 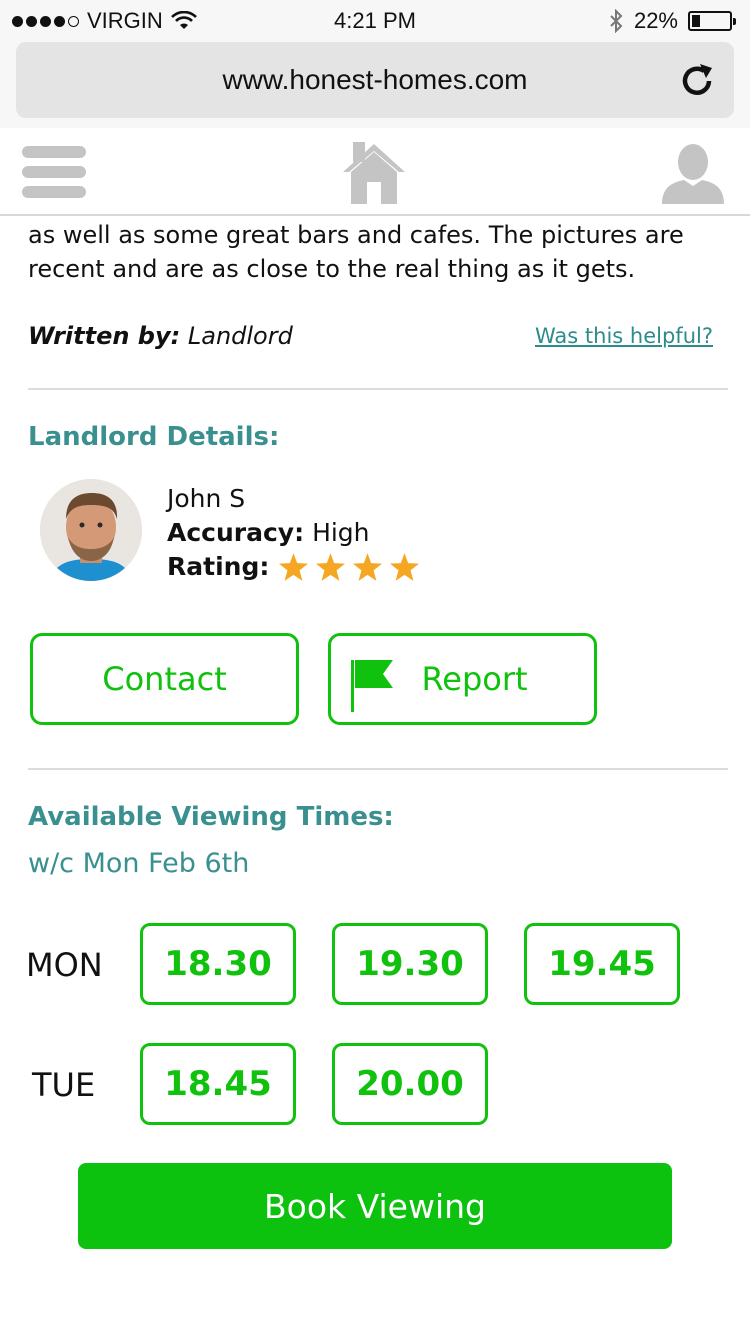 What do you see at coordinates (375, 20) in the screenshot?
I see `status-bar: VIRGIN 4:21 PM 22%` at bounding box center [375, 20].